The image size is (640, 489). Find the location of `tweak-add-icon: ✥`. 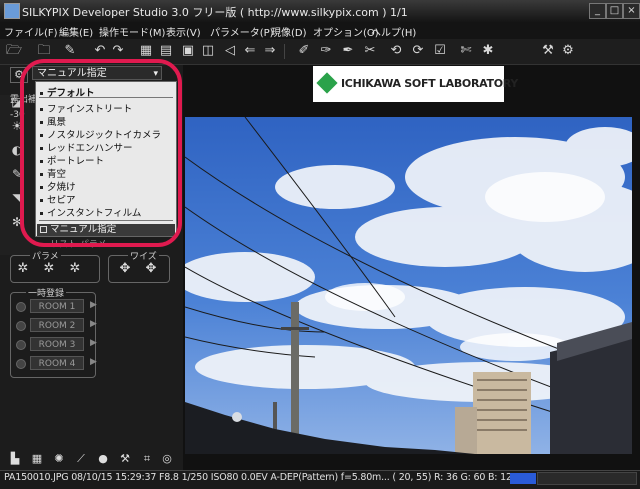

tweak-add-icon: ✥ is located at coordinates (125, 269).